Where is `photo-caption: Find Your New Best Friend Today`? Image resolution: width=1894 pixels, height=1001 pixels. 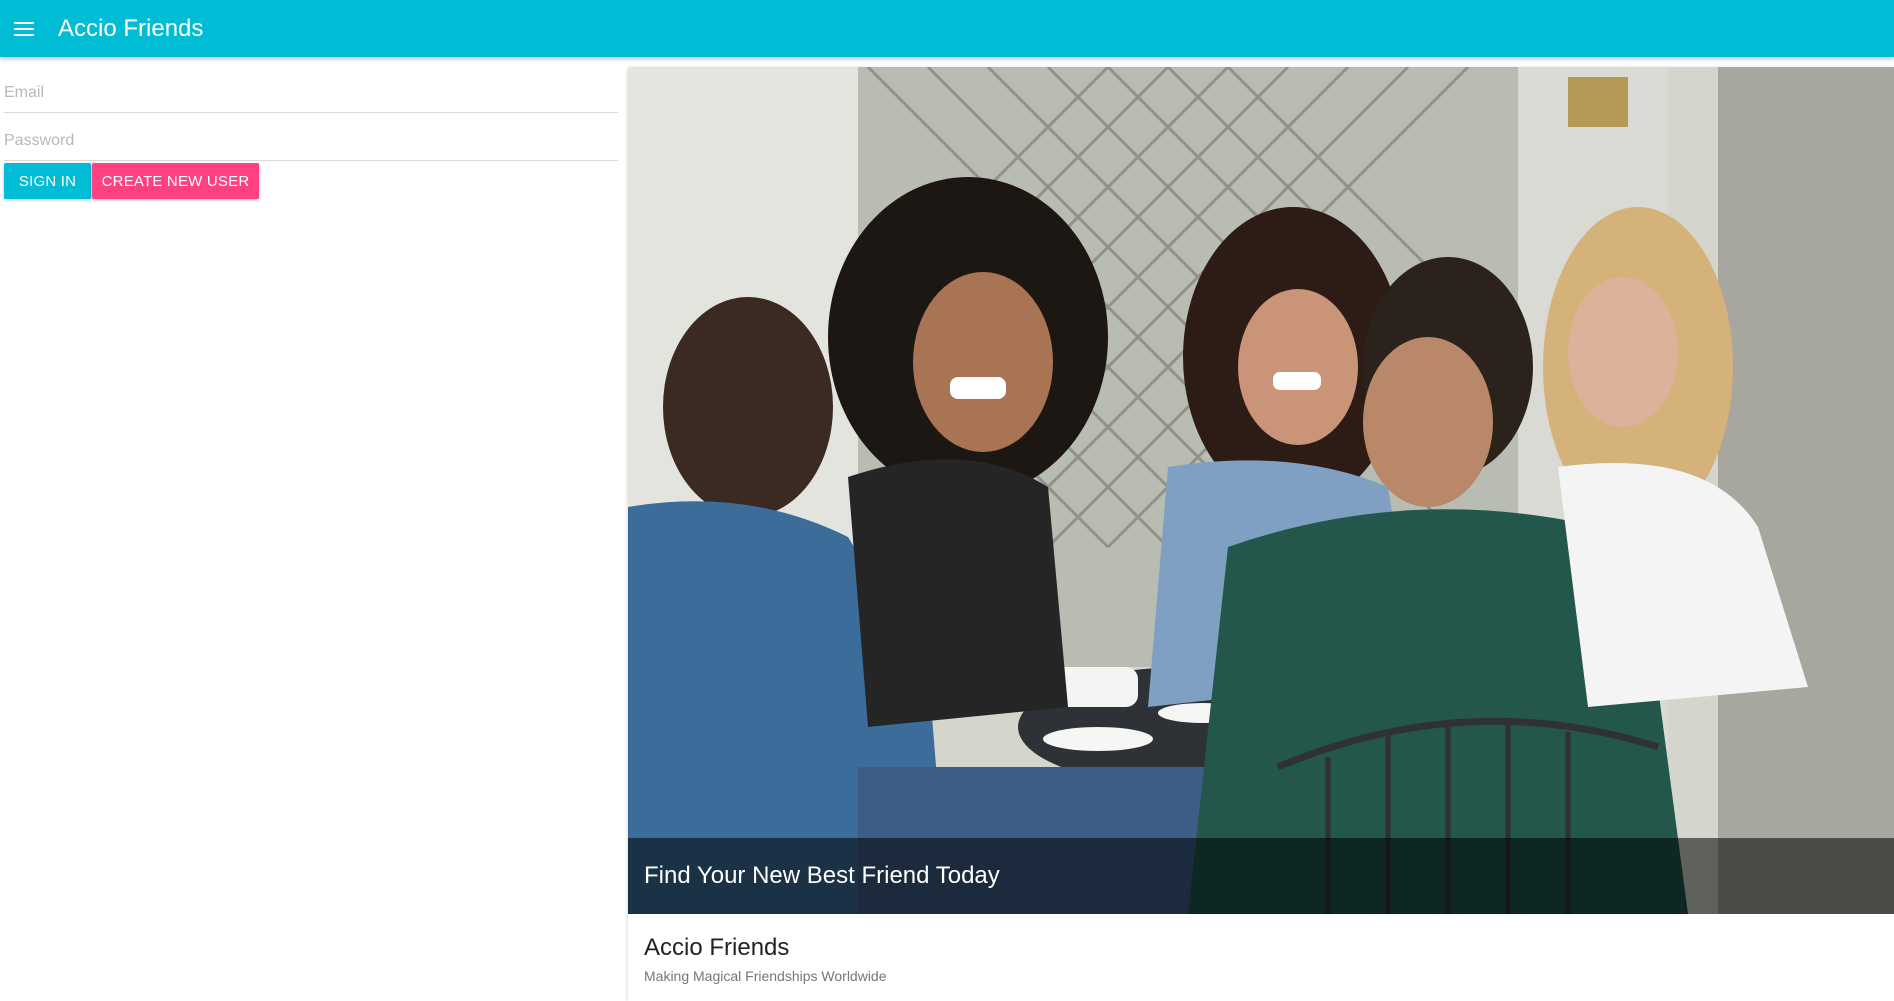 photo-caption: Find Your New Best Friend Today is located at coordinates (822, 875).